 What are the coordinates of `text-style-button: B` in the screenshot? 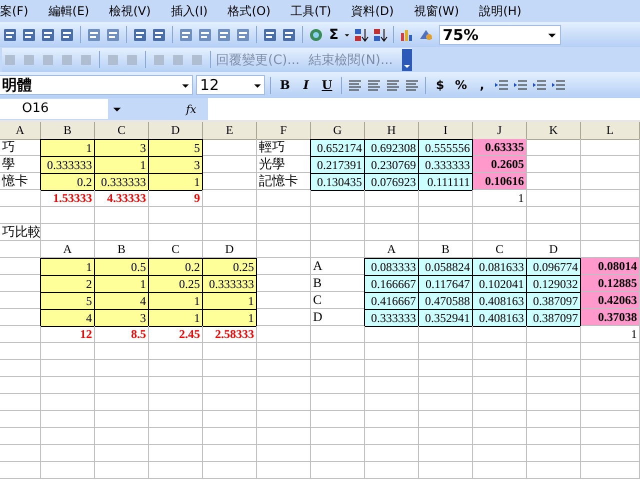 It's located at (285, 85).